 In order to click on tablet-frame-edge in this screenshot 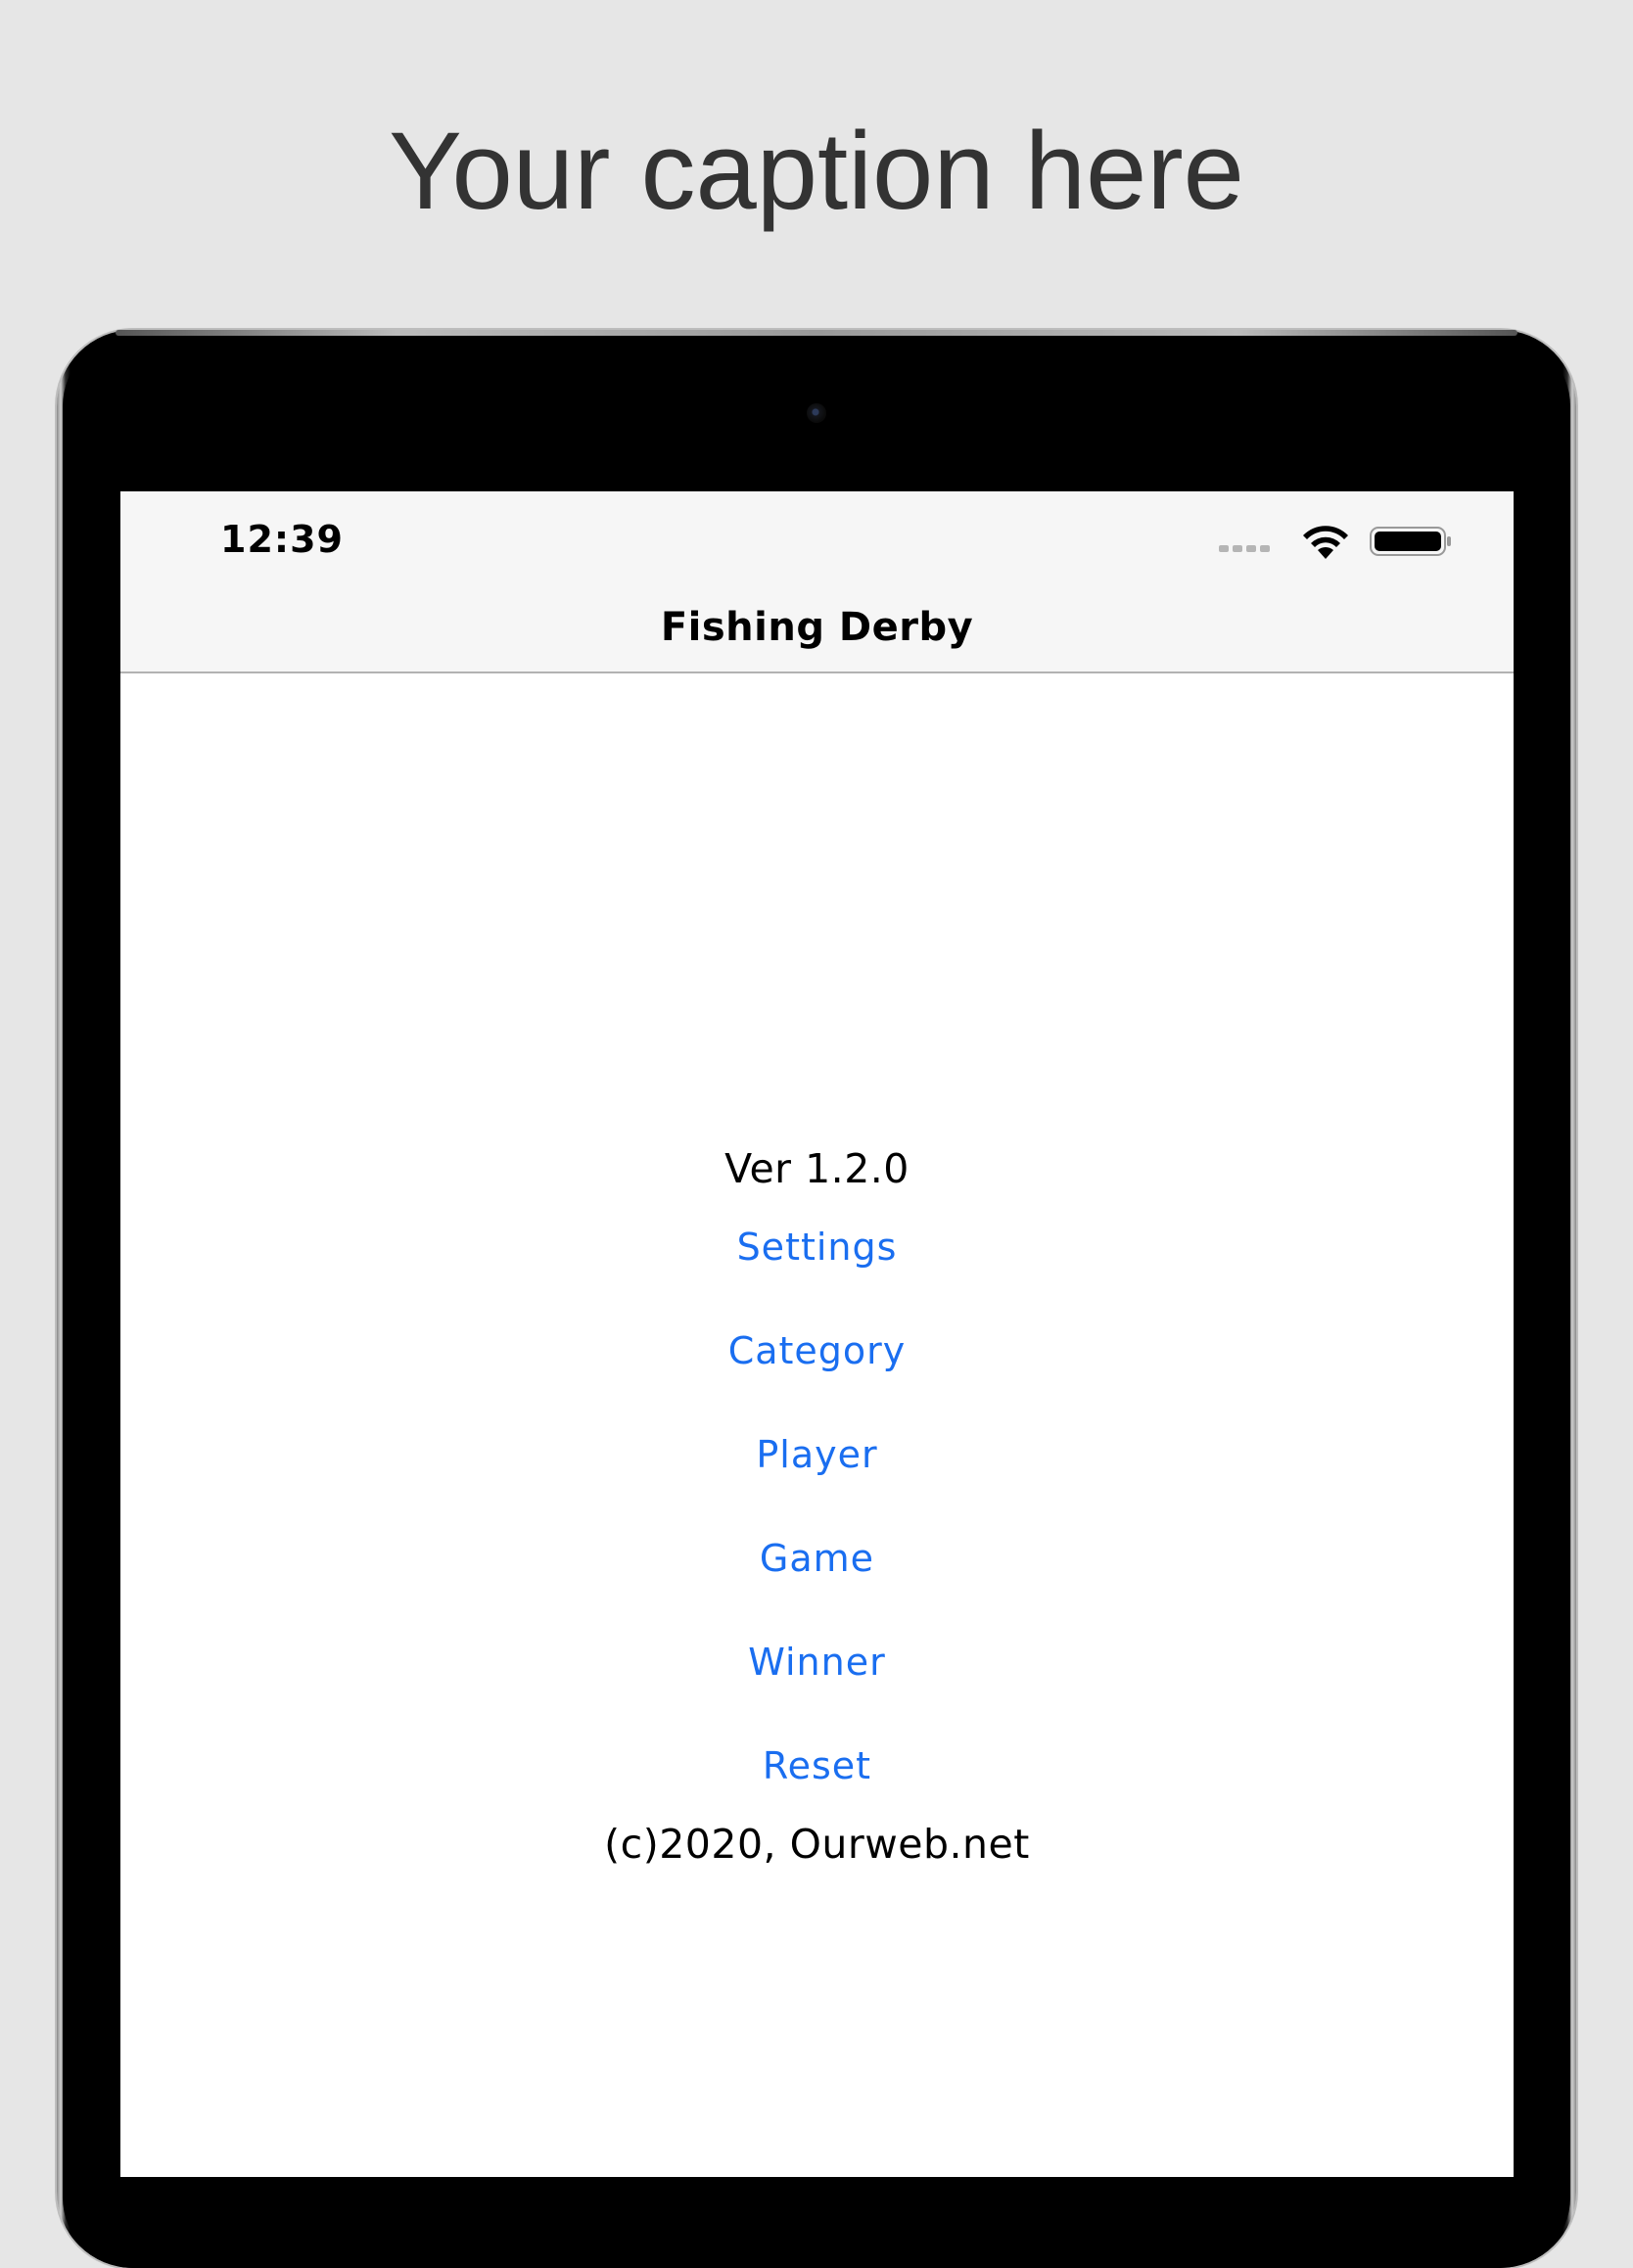, I will do `click(816, 333)`.